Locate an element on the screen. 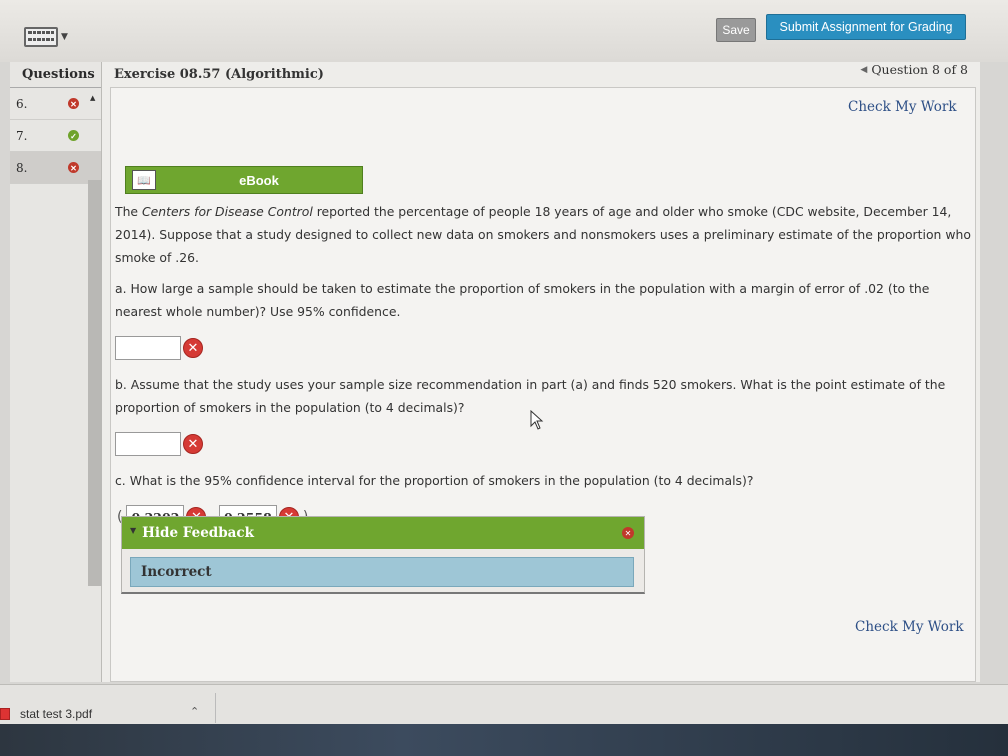 The image size is (1008, 756). feedback-header: Hide Feedback ✕ is located at coordinates (383, 533).